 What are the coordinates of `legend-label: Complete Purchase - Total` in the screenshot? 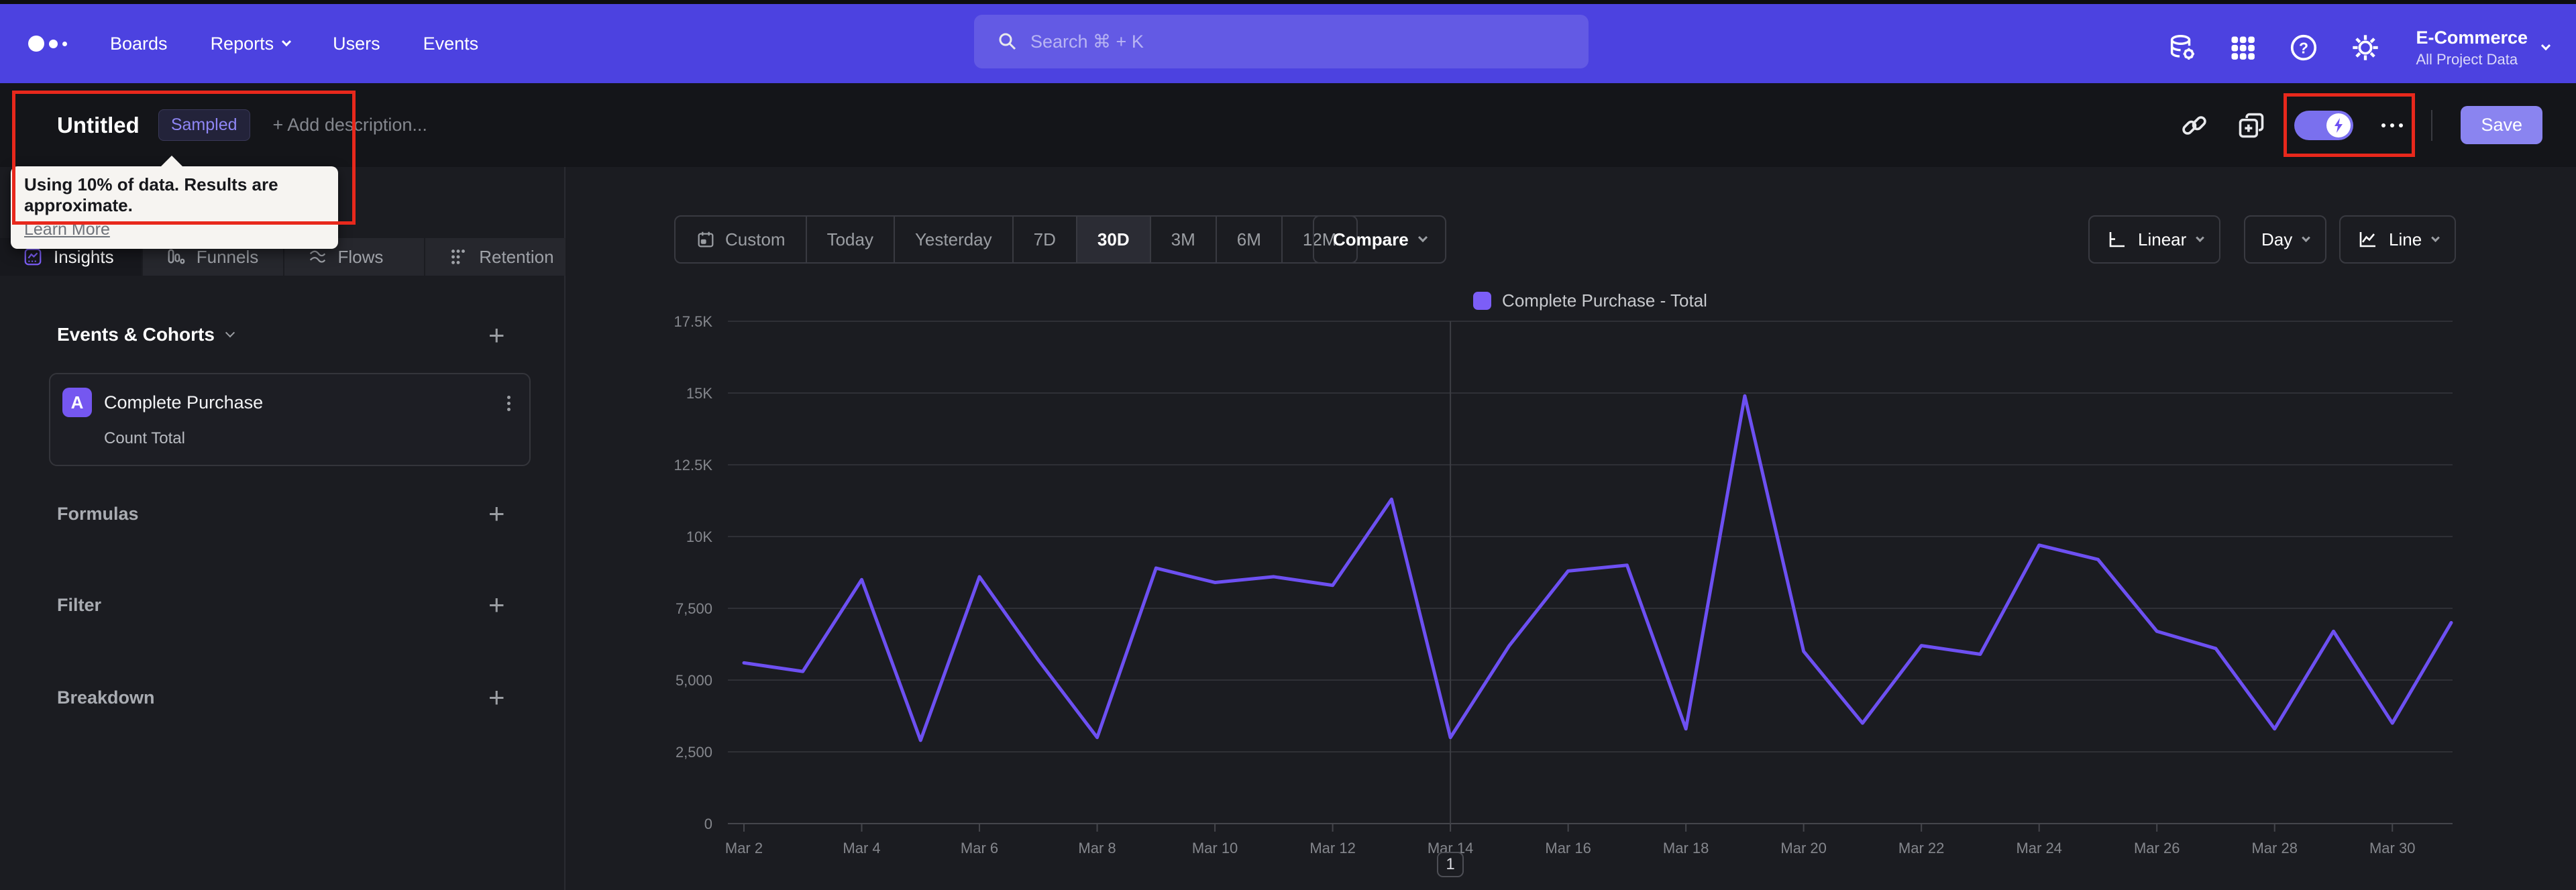 It's located at (1604, 300).